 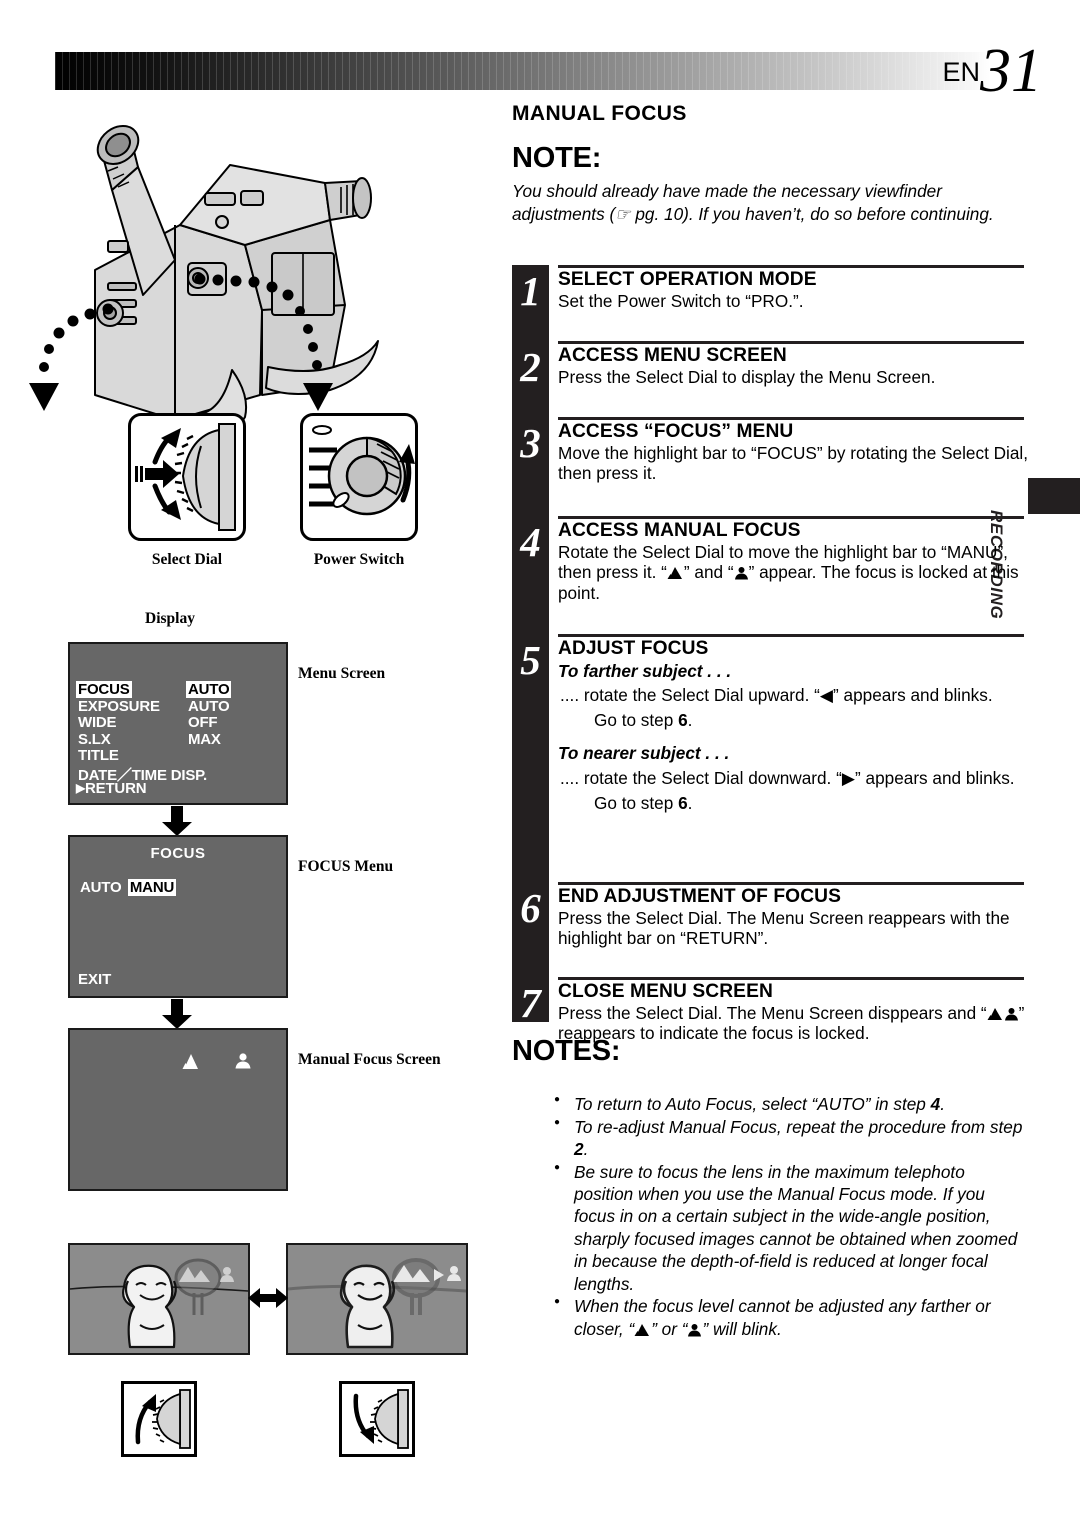 I want to click on control-diagram-row: Select Dial Power Switch, so click(x=250, y=500).